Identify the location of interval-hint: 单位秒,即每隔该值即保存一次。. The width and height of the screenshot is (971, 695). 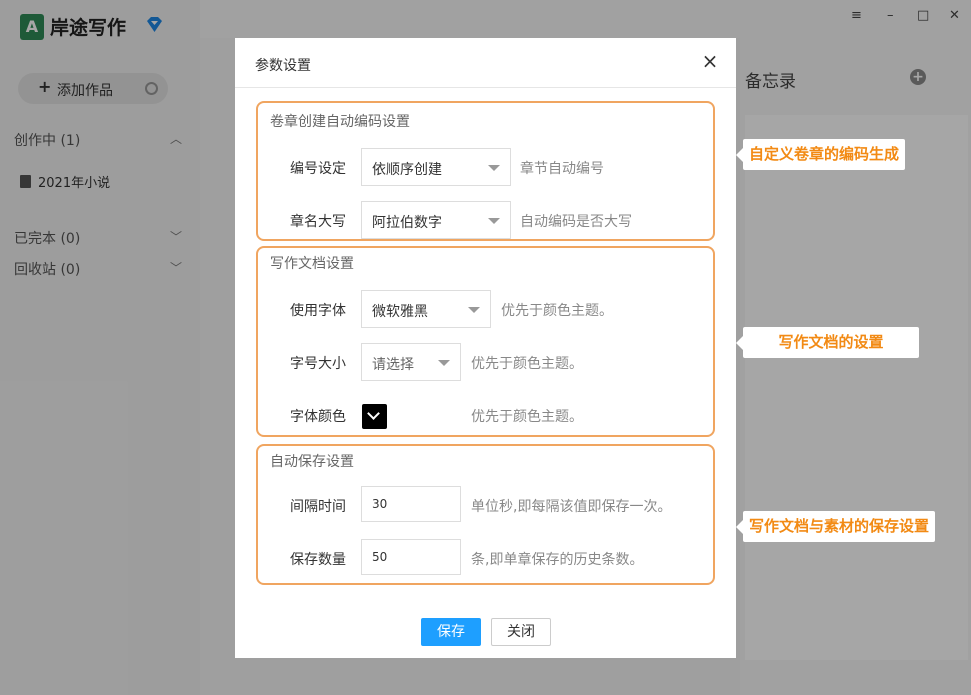
(571, 507).